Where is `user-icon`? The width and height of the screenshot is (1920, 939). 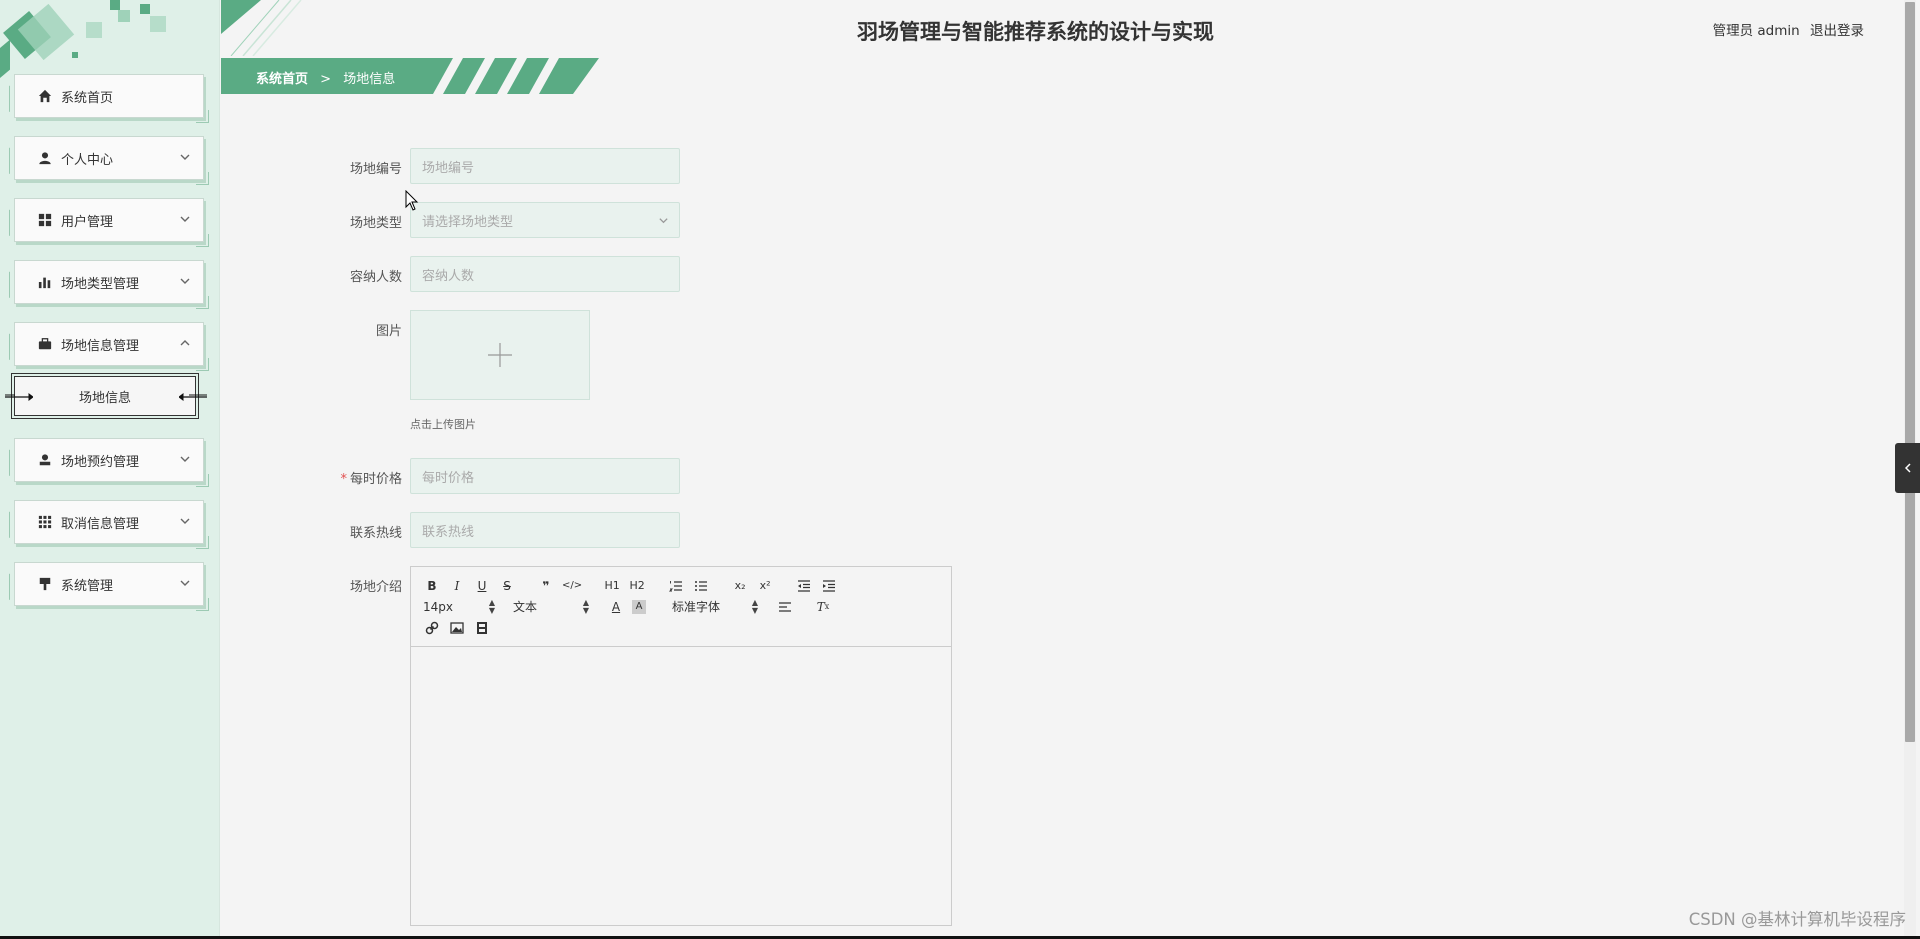 user-icon is located at coordinates (45, 158).